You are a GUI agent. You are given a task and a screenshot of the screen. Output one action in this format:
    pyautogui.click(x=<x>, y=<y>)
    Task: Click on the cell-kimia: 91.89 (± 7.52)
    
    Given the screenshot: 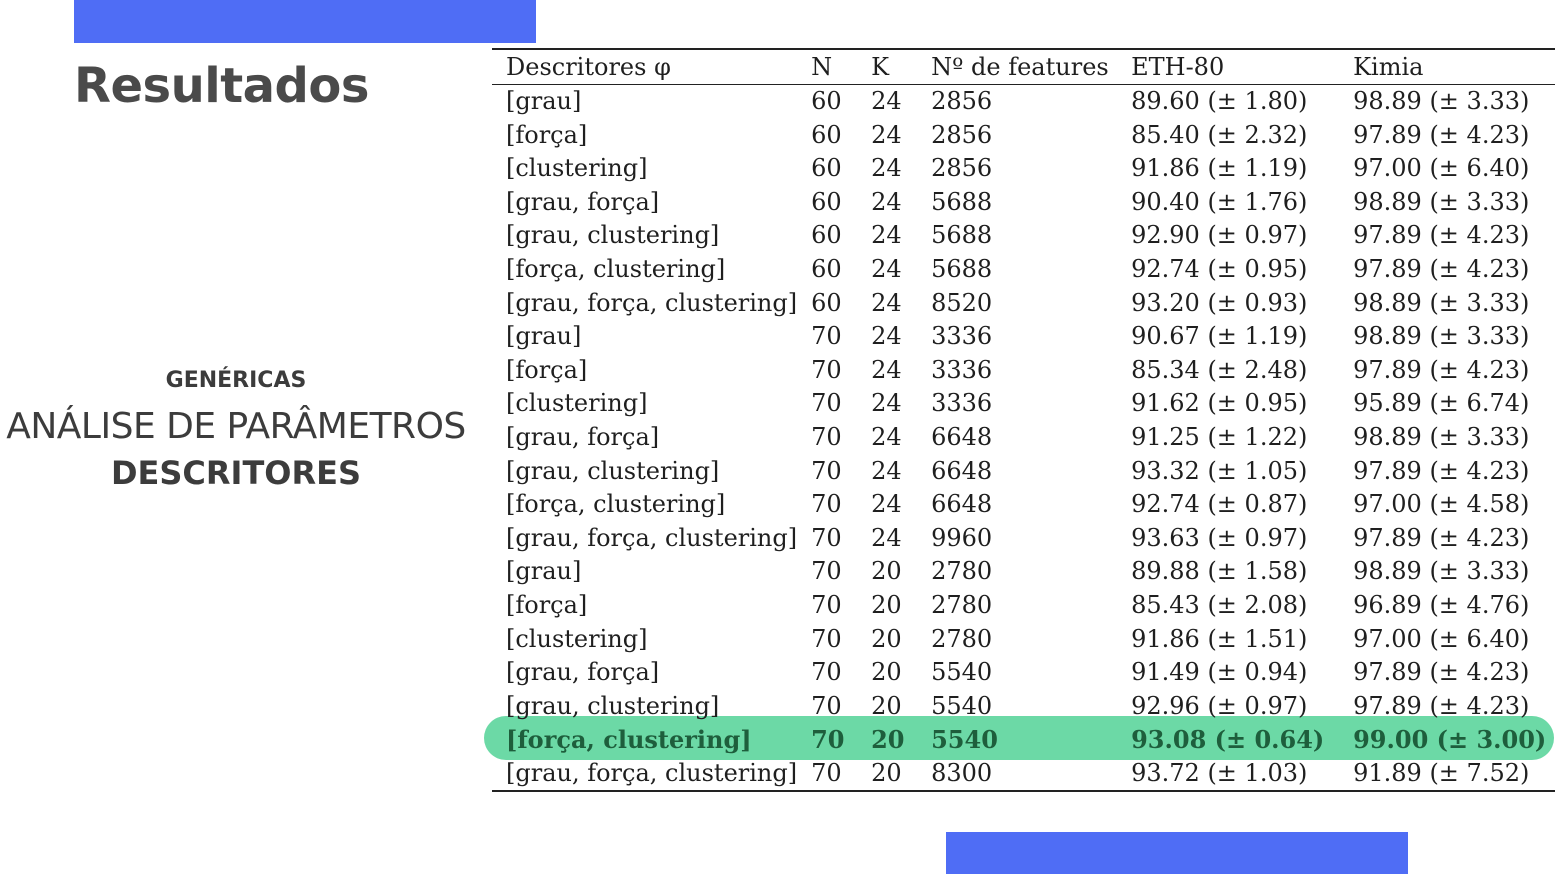 What is the action you would take?
    pyautogui.click(x=1441, y=772)
    